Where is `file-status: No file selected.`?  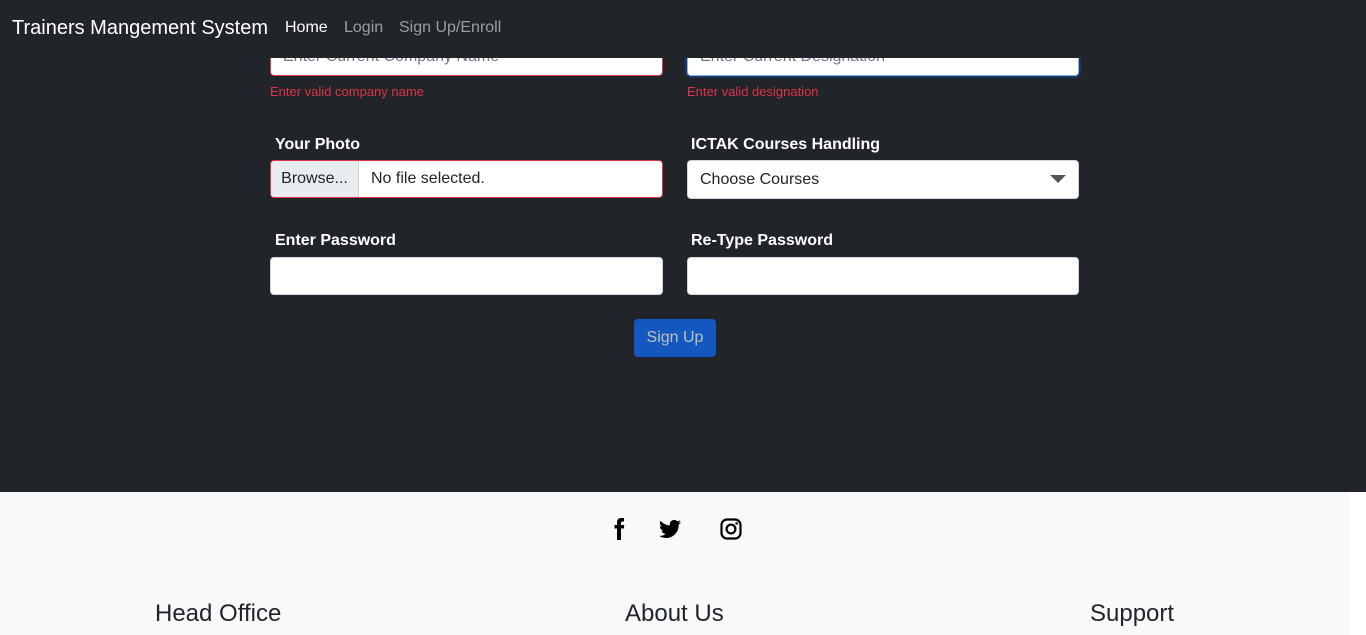 file-status: No file selected. is located at coordinates (428, 178).